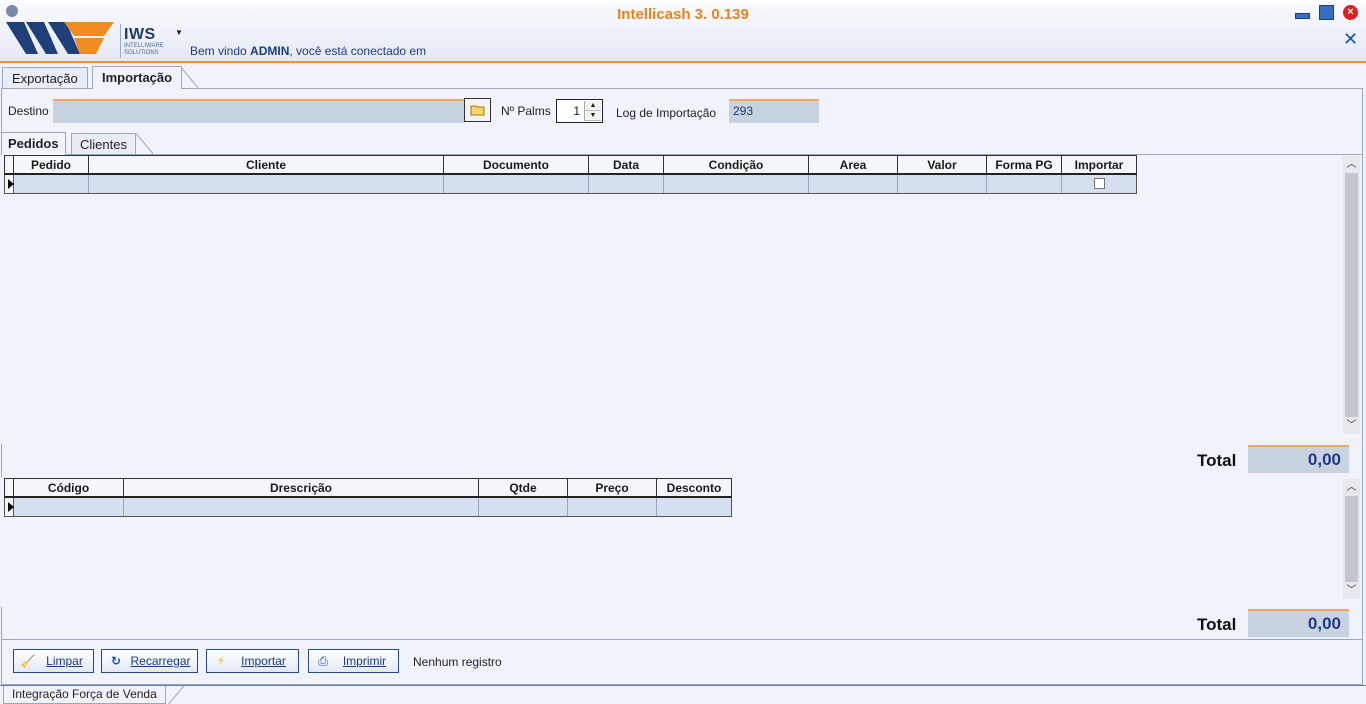 This screenshot has width=1366, height=704. I want to click on items-grid-header: Código Drescrição Qtde Preço Desconto, so click(368, 488).